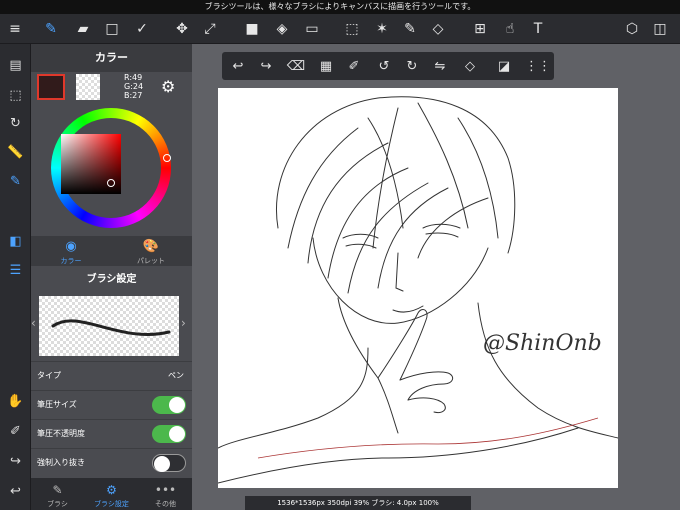  What do you see at coordinates (480, 29) in the screenshot?
I see `frame-tool-icon: ⊞` at bounding box center [480, 29].